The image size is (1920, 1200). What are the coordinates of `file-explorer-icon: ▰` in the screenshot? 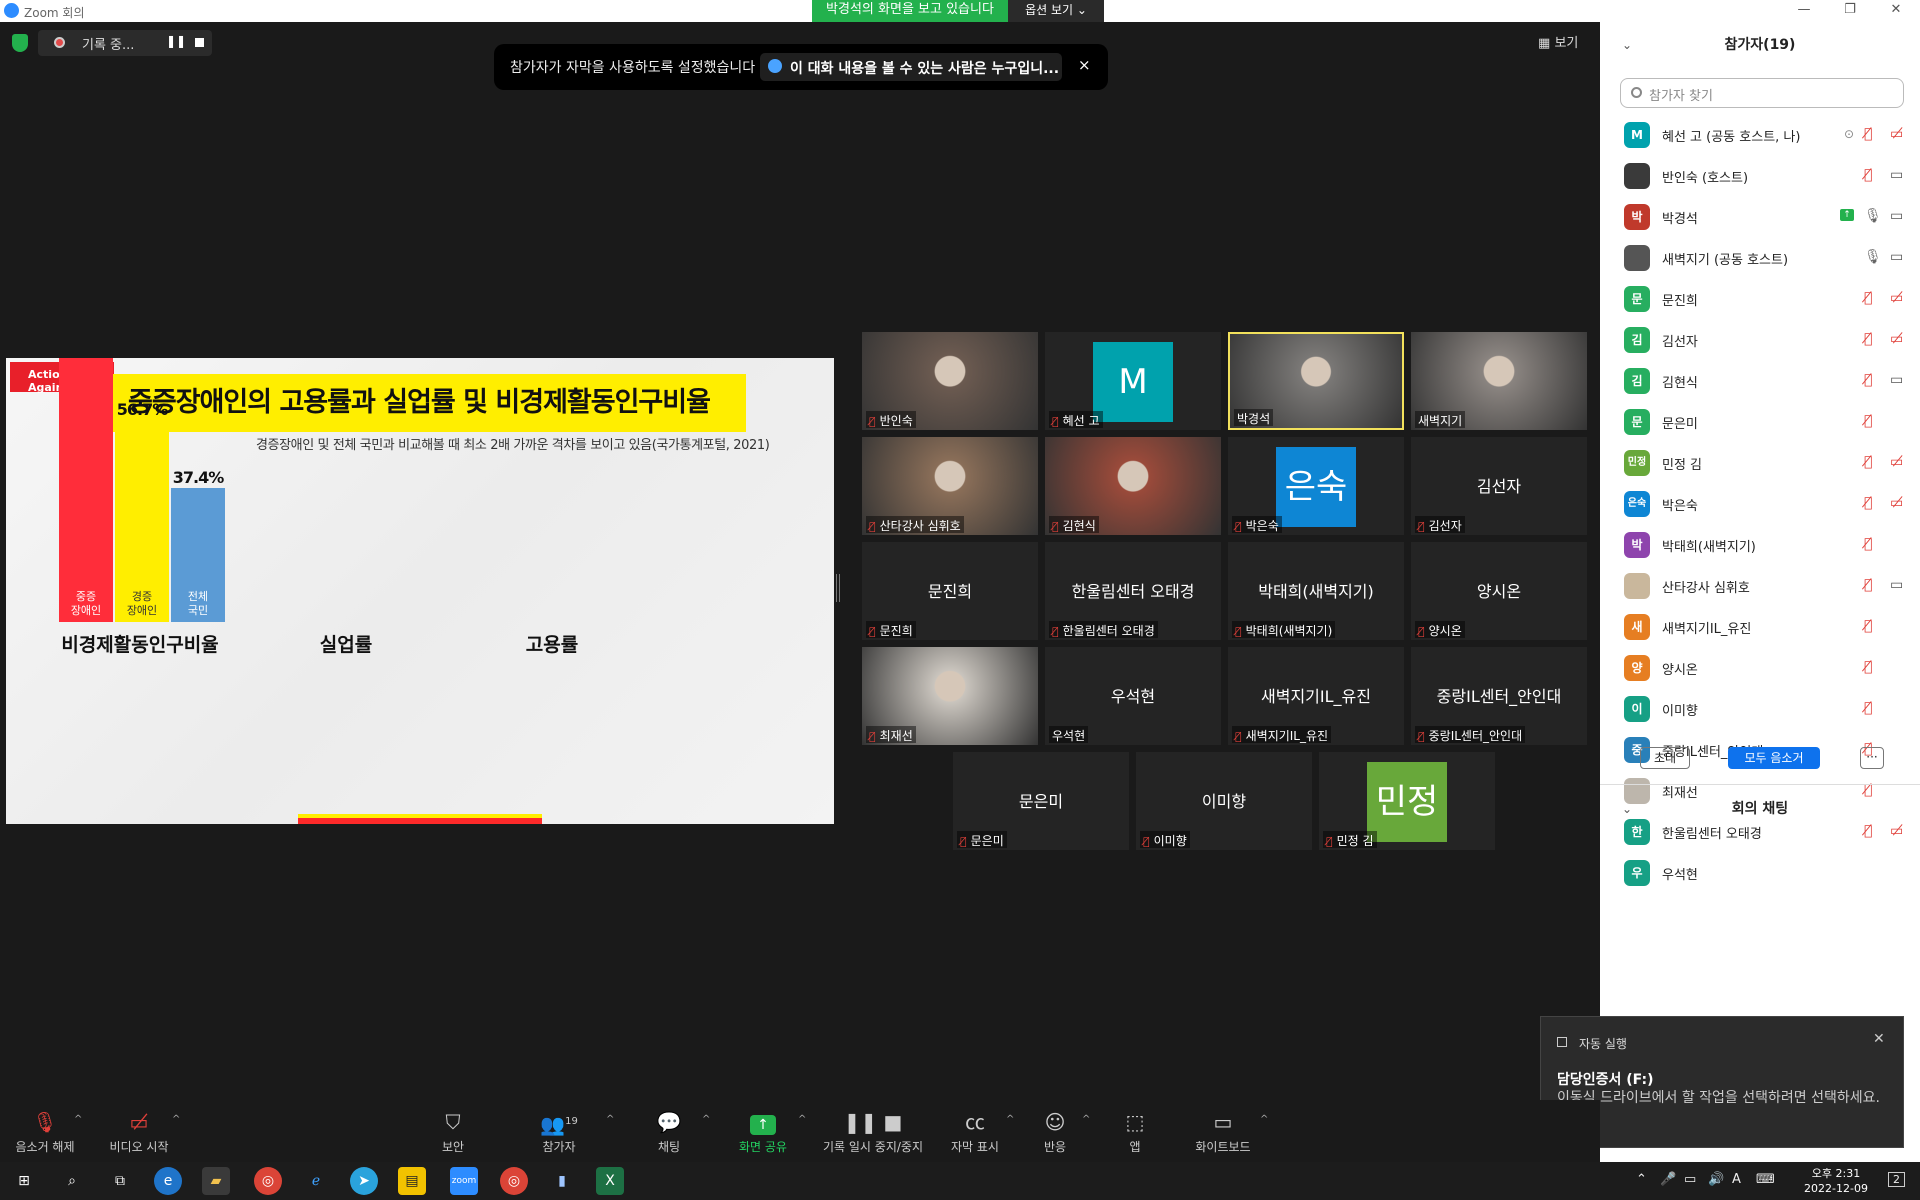 It's located at (216, 1181).